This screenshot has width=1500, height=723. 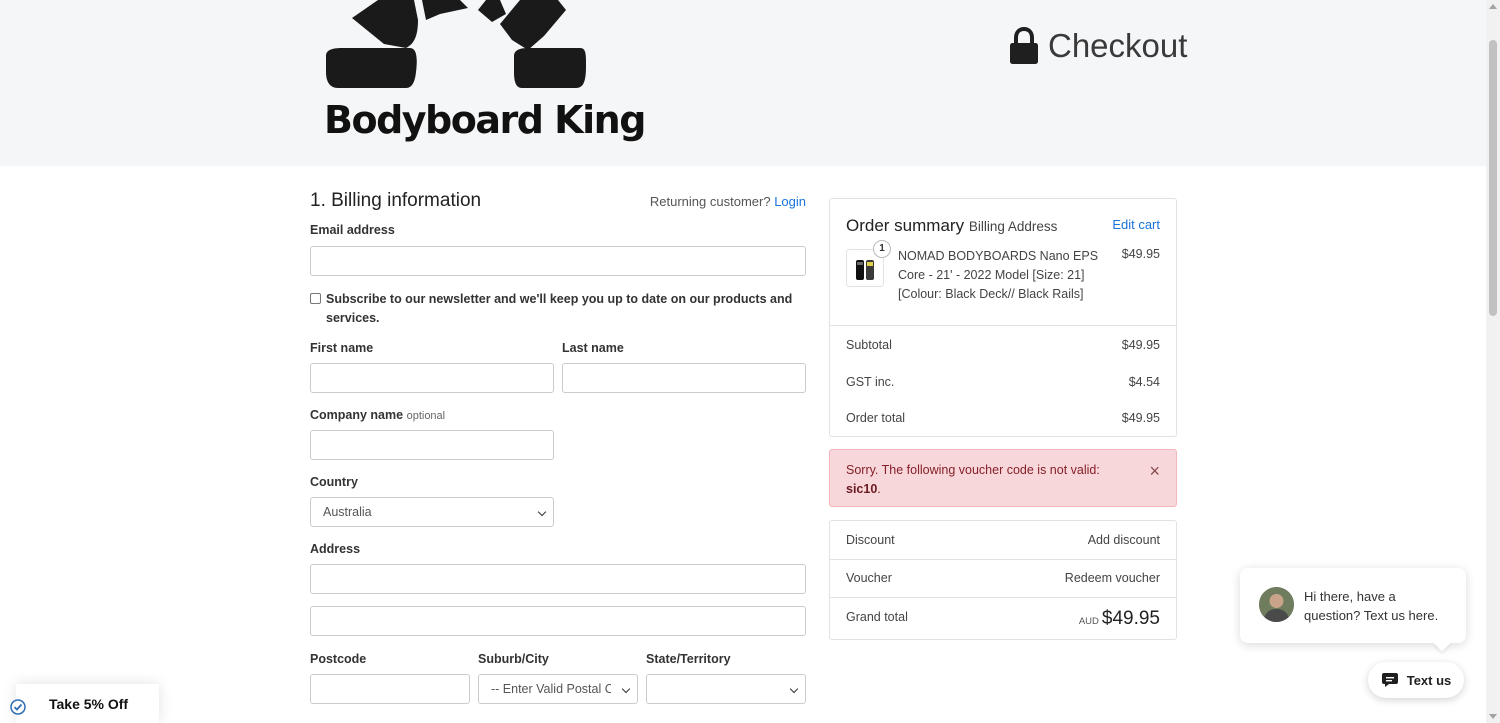 What do you see at coordinates (390, 689) in the screenshot?
I see `postcode-field` at bounding box center [390, 689].